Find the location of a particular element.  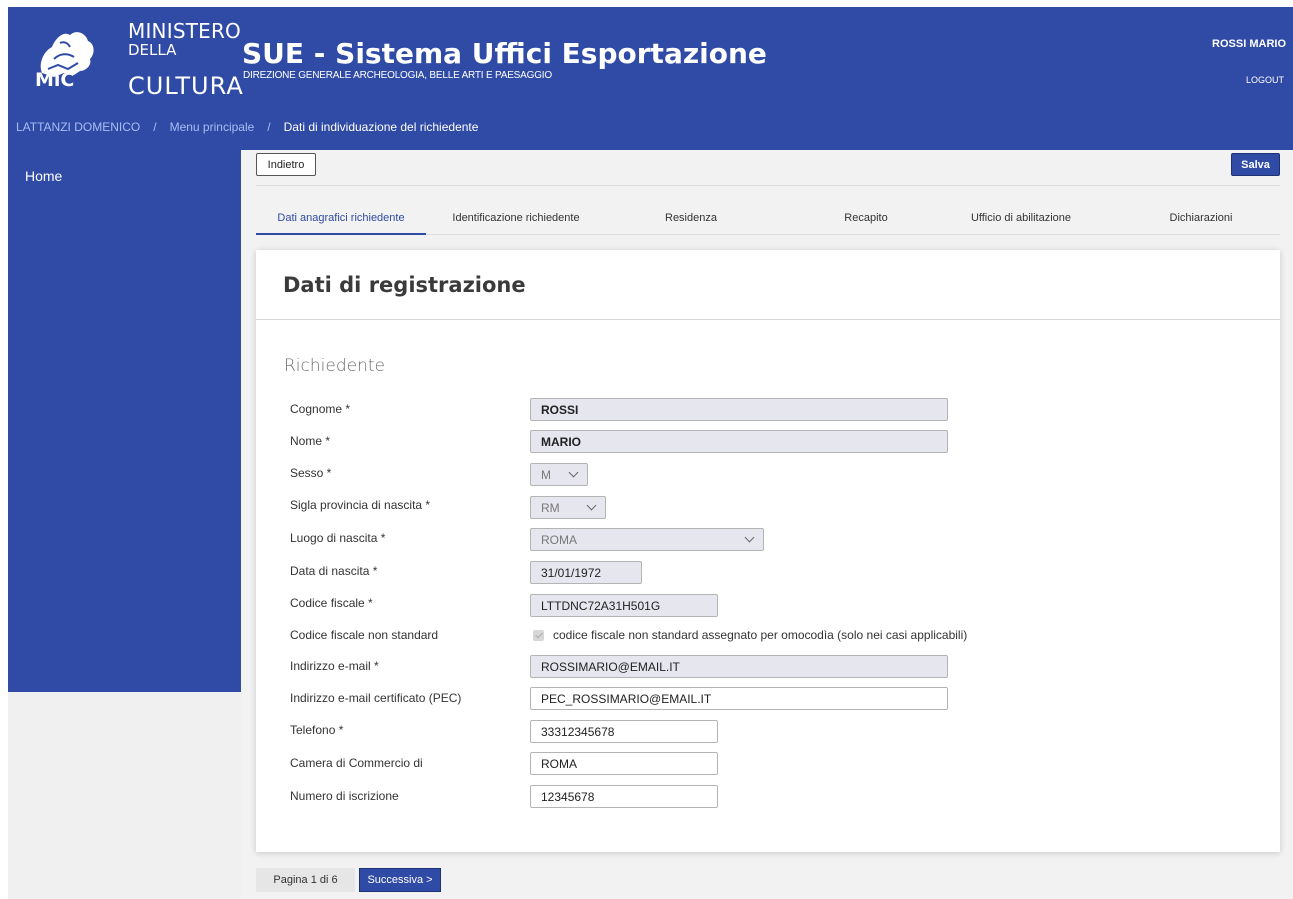

sesso-label: Sesso * is located at coordinates (311, 473).